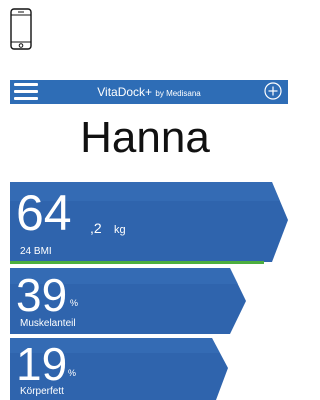 This screenshot has height=400, width=320. What do you see at coordinates (96, 228) in the screenshot?
I see `metric-weight-decimal: ,2` at bounding box center [96, 228].